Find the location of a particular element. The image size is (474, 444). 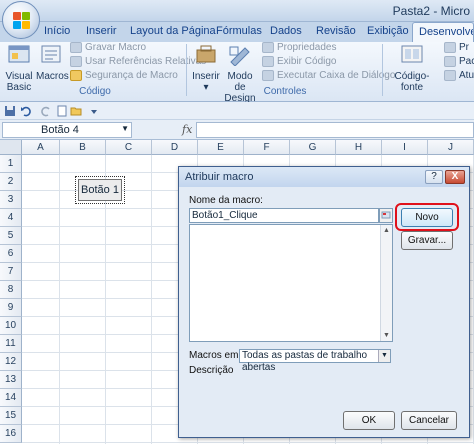

visual-basic-button: Visual Basic is located at coordinates (19, 68).